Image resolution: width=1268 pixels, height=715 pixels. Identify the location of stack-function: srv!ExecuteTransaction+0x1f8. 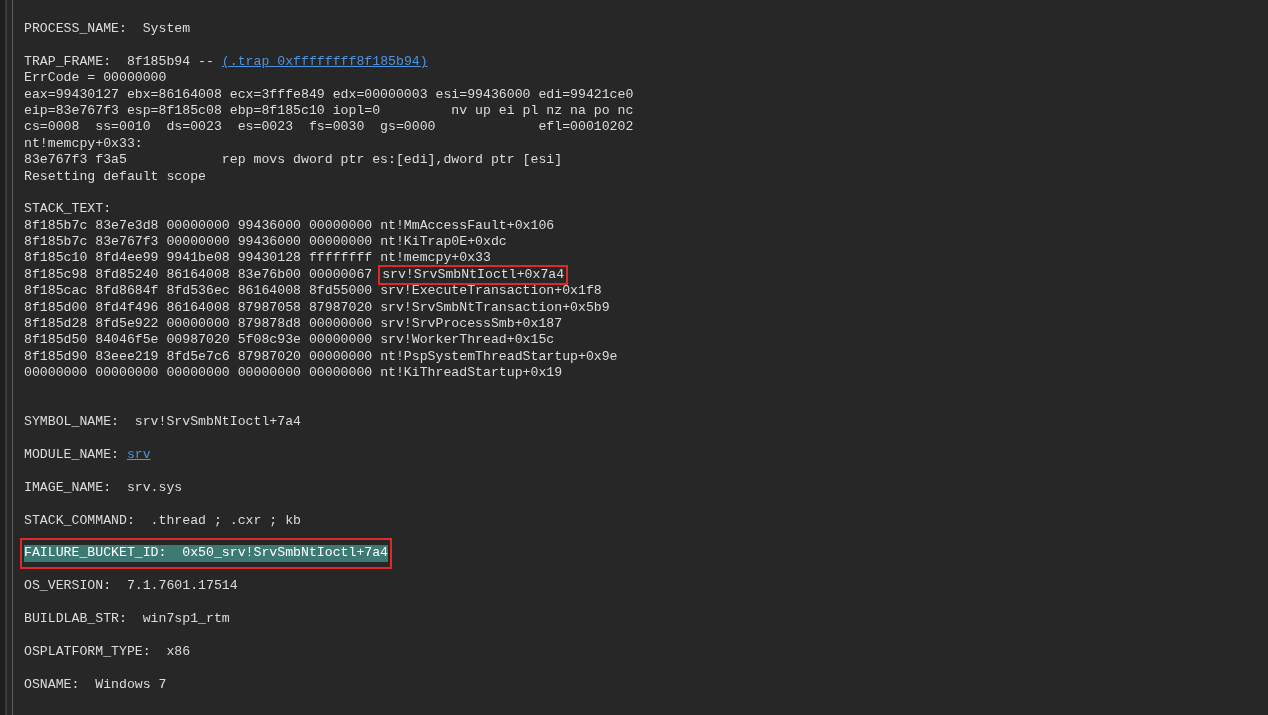
(491, 291).